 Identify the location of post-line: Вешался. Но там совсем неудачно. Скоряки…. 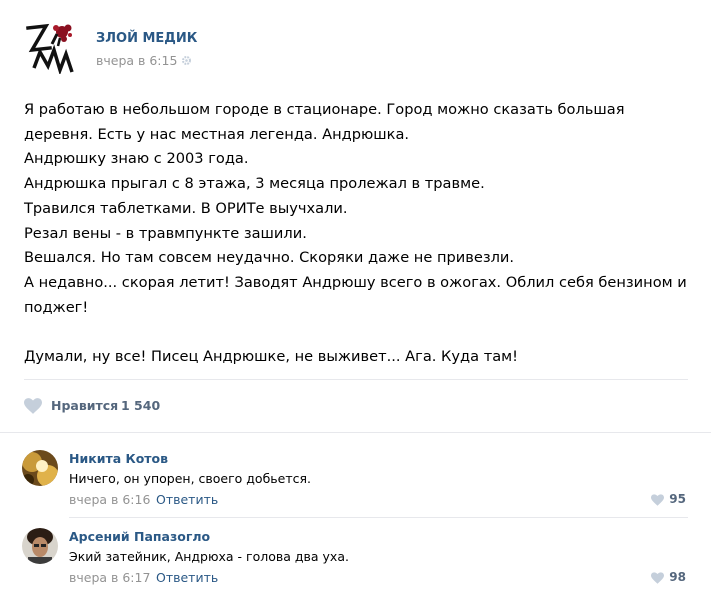
(269, 258).